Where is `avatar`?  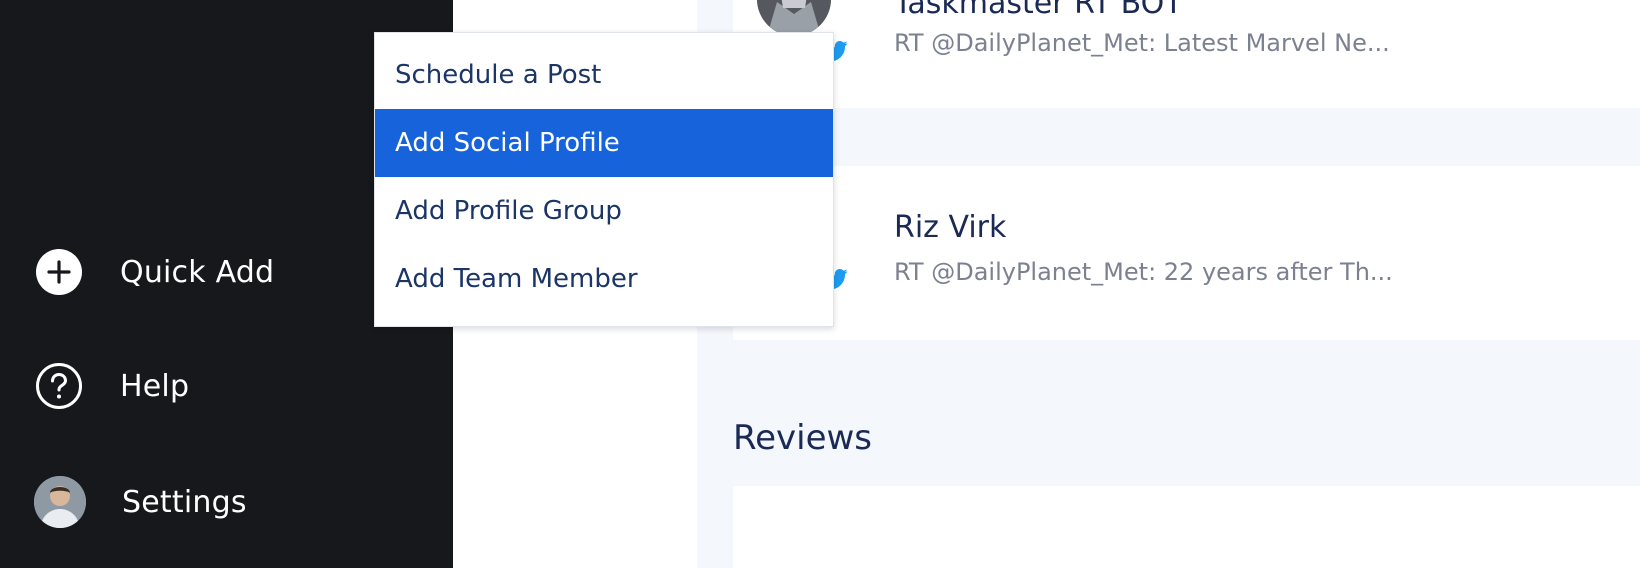 avatar is located at coordinates (60, 502).